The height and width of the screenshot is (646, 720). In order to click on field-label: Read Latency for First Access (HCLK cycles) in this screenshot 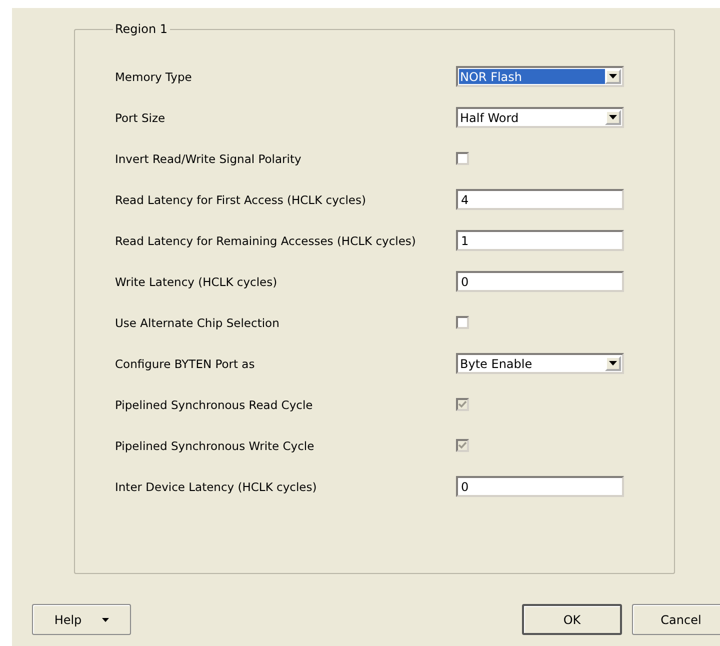, I will do `click(241, 199)`.